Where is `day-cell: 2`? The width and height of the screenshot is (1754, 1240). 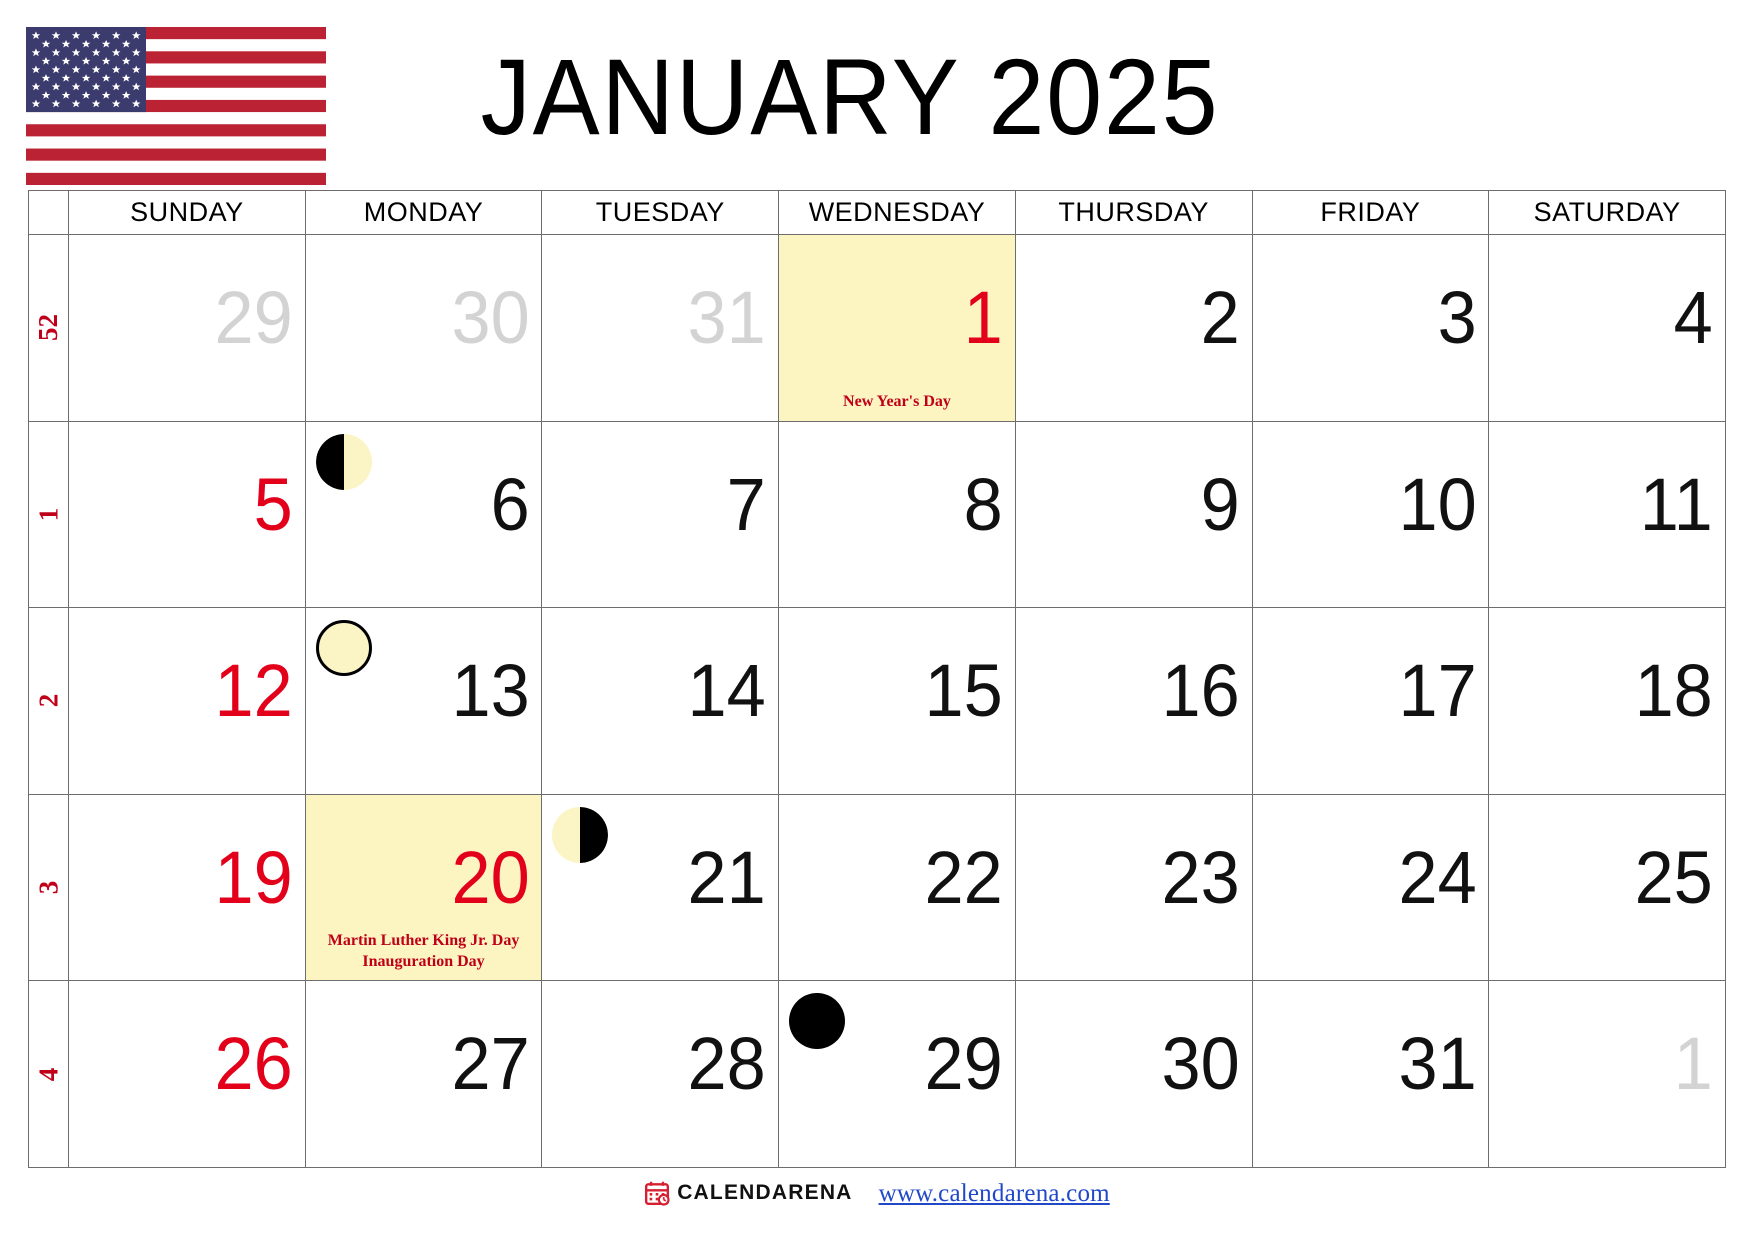
day-cell: 2 is located at coordinates (1133, 328).